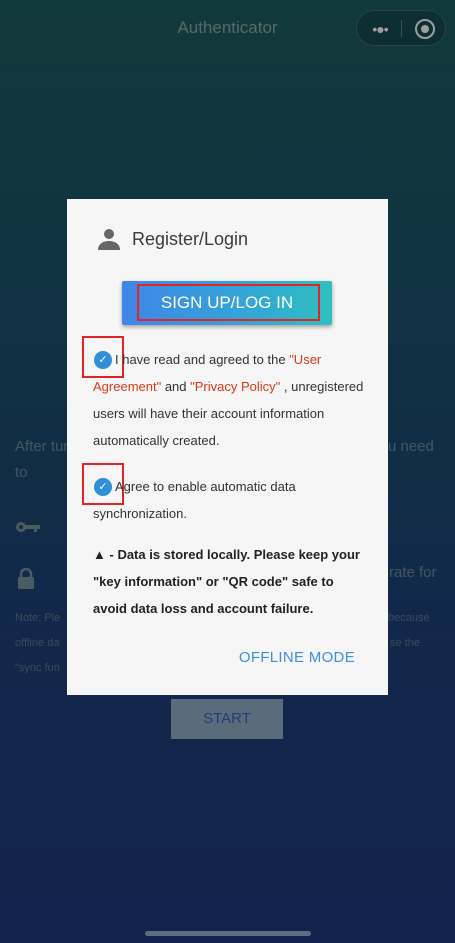 This screenshot has width=455, height=943. Describe the element at coordinates (176, 386) in the screenshot. I see `agreement-text-2: and` at that location.